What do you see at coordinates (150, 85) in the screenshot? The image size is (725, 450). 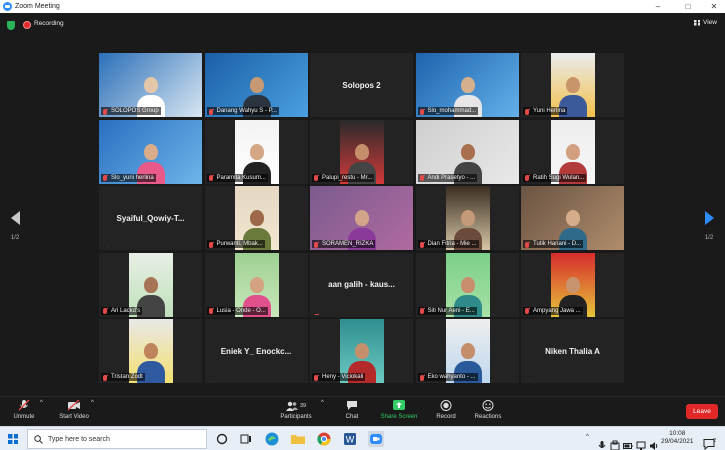 I see `participant-tile: SOLOPOS Group` at bounding box center [150, 85].